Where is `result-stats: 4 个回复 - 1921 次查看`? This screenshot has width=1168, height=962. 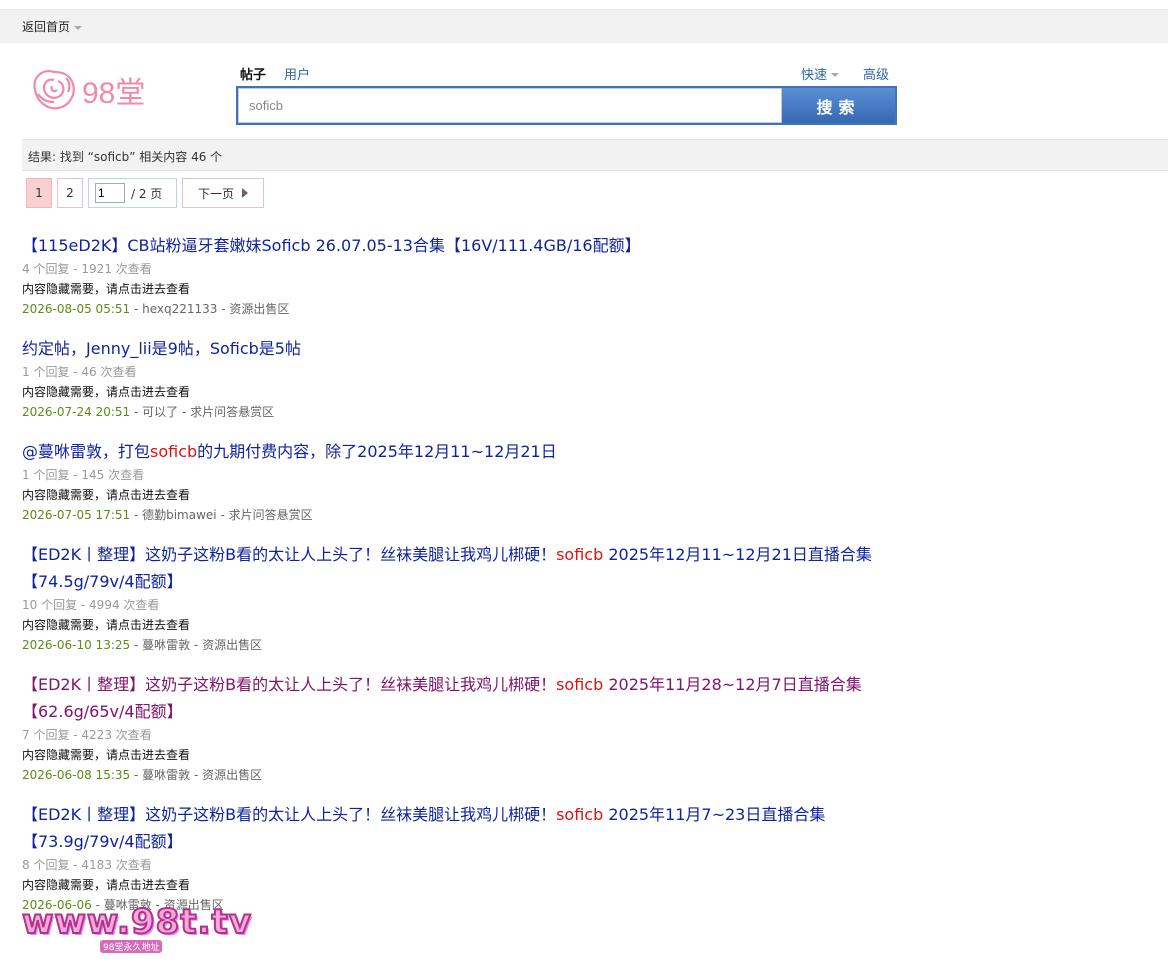 result-stats: 4 个回复 - 1921 次查看 is located at coordinates (87, 269).